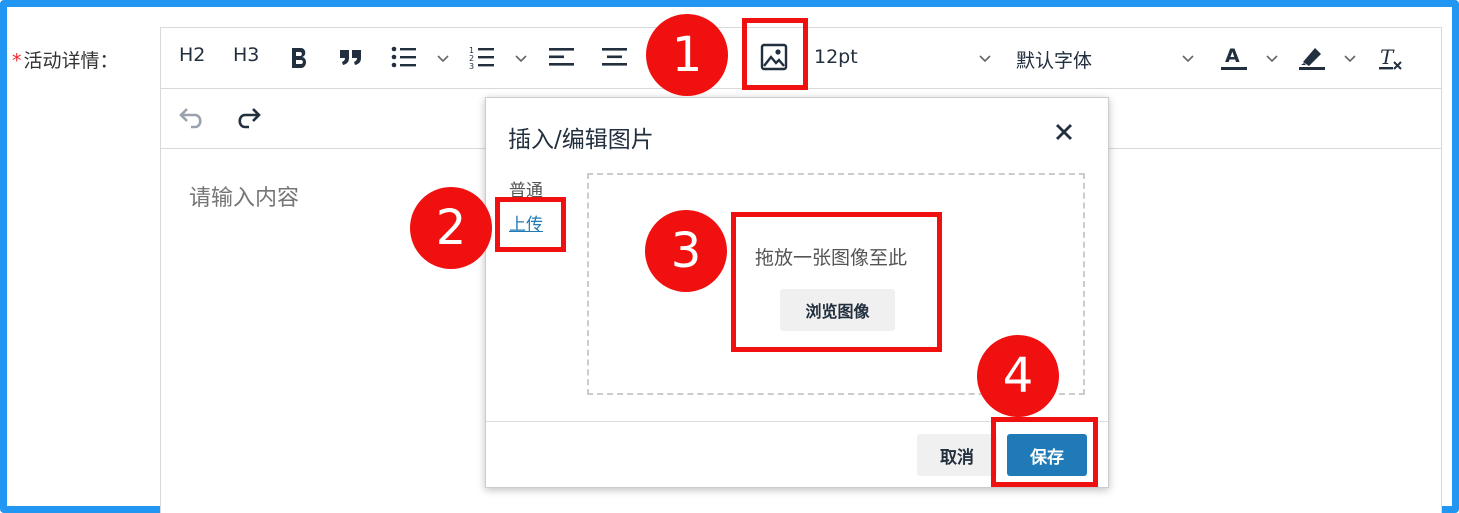 The image size is (1459, 513). I want to click on highlight-box-upload-tab, so click(530, 224).